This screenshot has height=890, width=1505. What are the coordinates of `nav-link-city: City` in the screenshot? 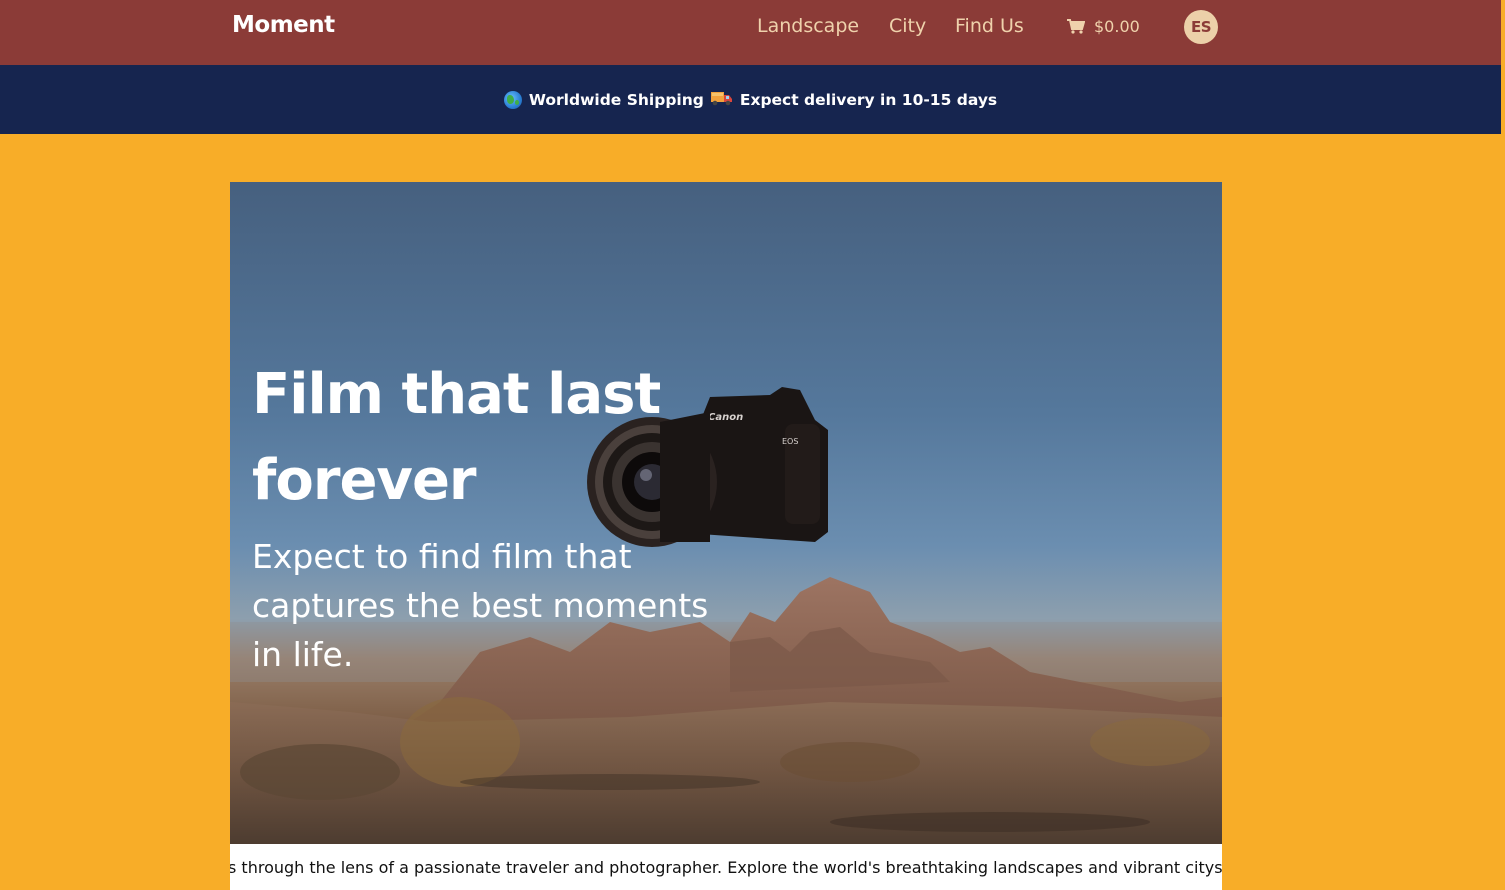 It's located at (907, 26).